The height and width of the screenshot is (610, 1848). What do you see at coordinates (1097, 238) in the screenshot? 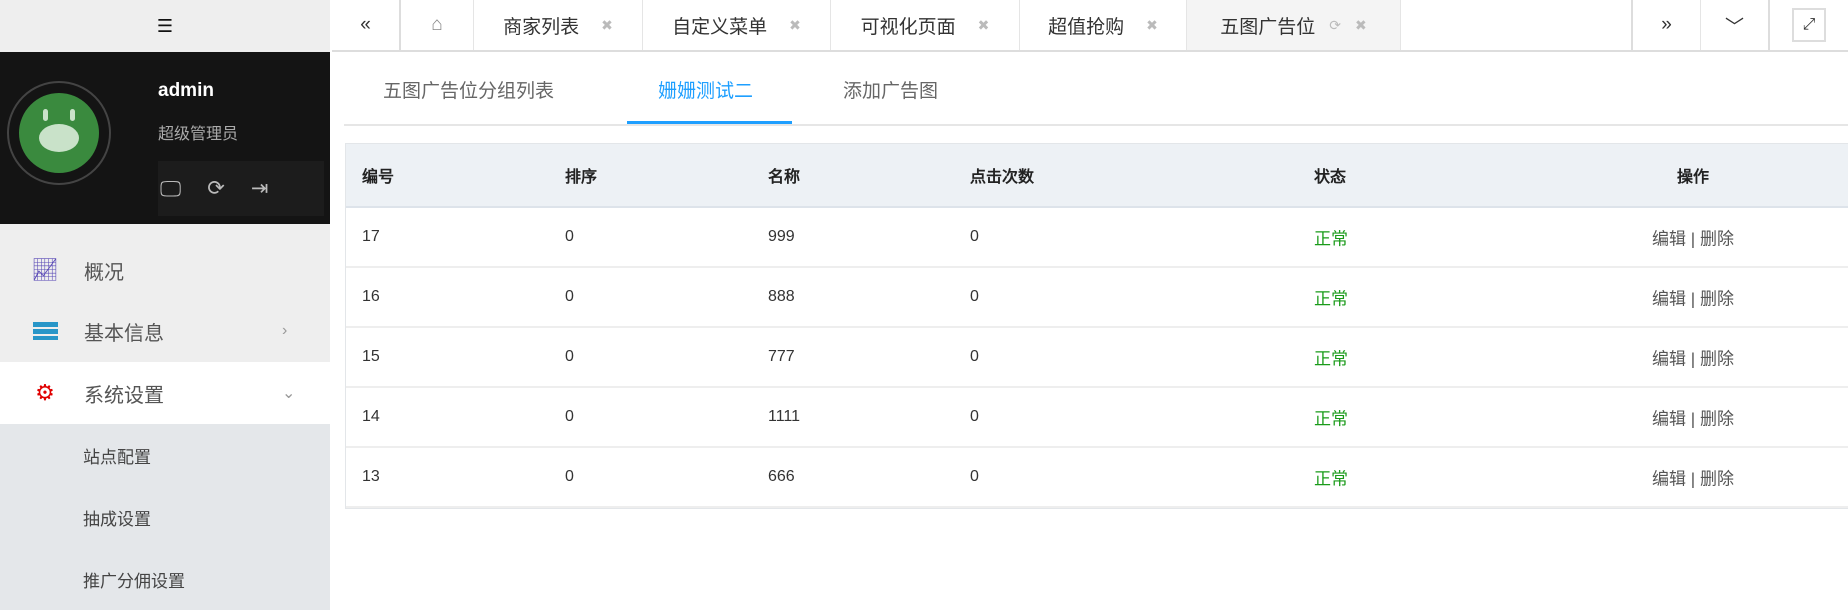
I see `table-row: 17 0 999 0 正常 编辑 | 删除` at bounding box center [1097, 238].